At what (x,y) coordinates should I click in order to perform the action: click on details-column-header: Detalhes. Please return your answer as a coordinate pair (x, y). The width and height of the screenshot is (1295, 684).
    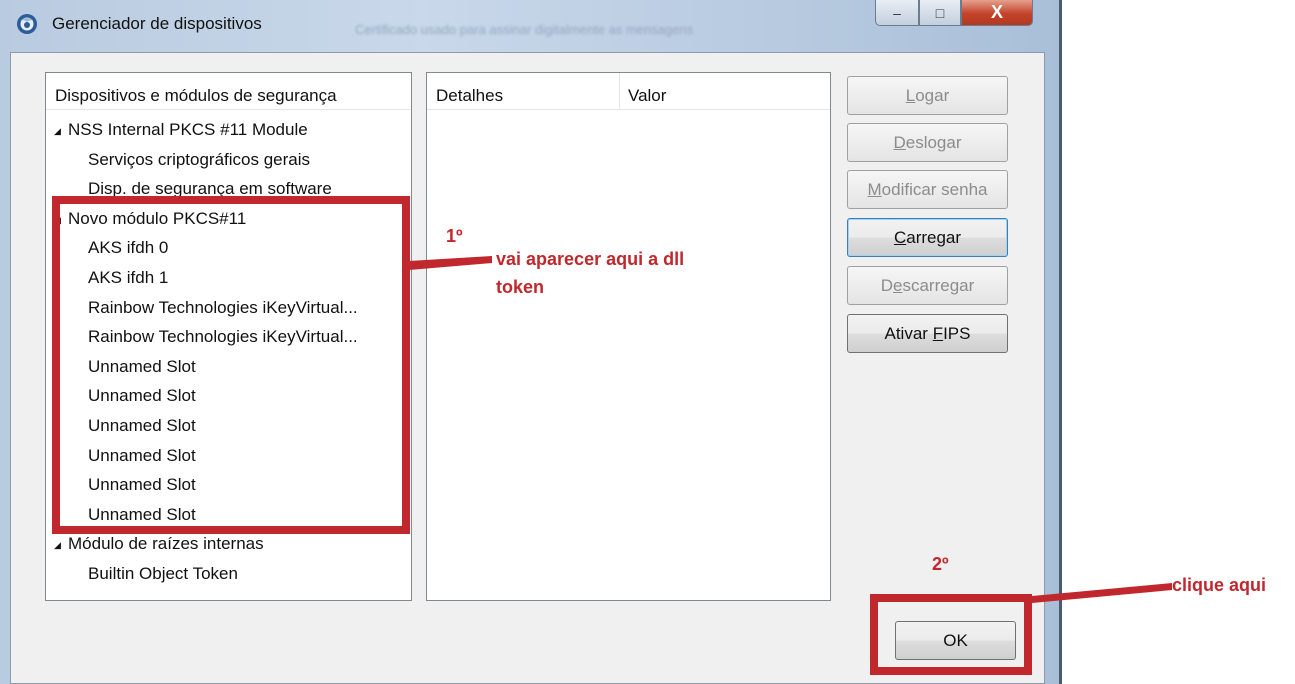
    Looking at the image, I should click on (523, 91).